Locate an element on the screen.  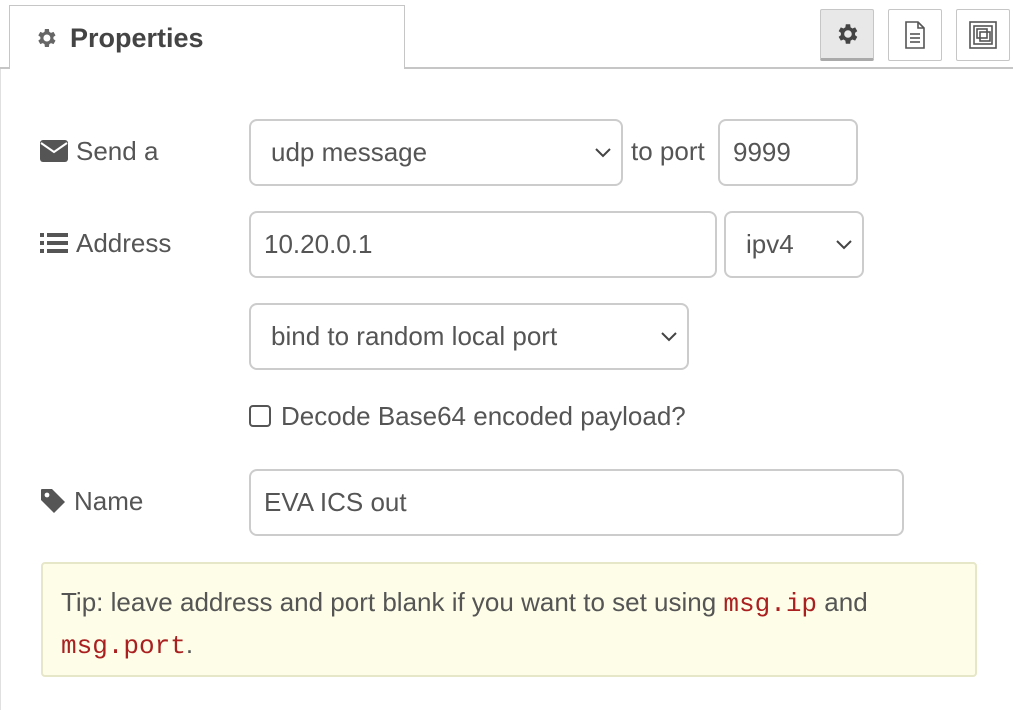
name-label: Name is located at coordinates (109, 500).